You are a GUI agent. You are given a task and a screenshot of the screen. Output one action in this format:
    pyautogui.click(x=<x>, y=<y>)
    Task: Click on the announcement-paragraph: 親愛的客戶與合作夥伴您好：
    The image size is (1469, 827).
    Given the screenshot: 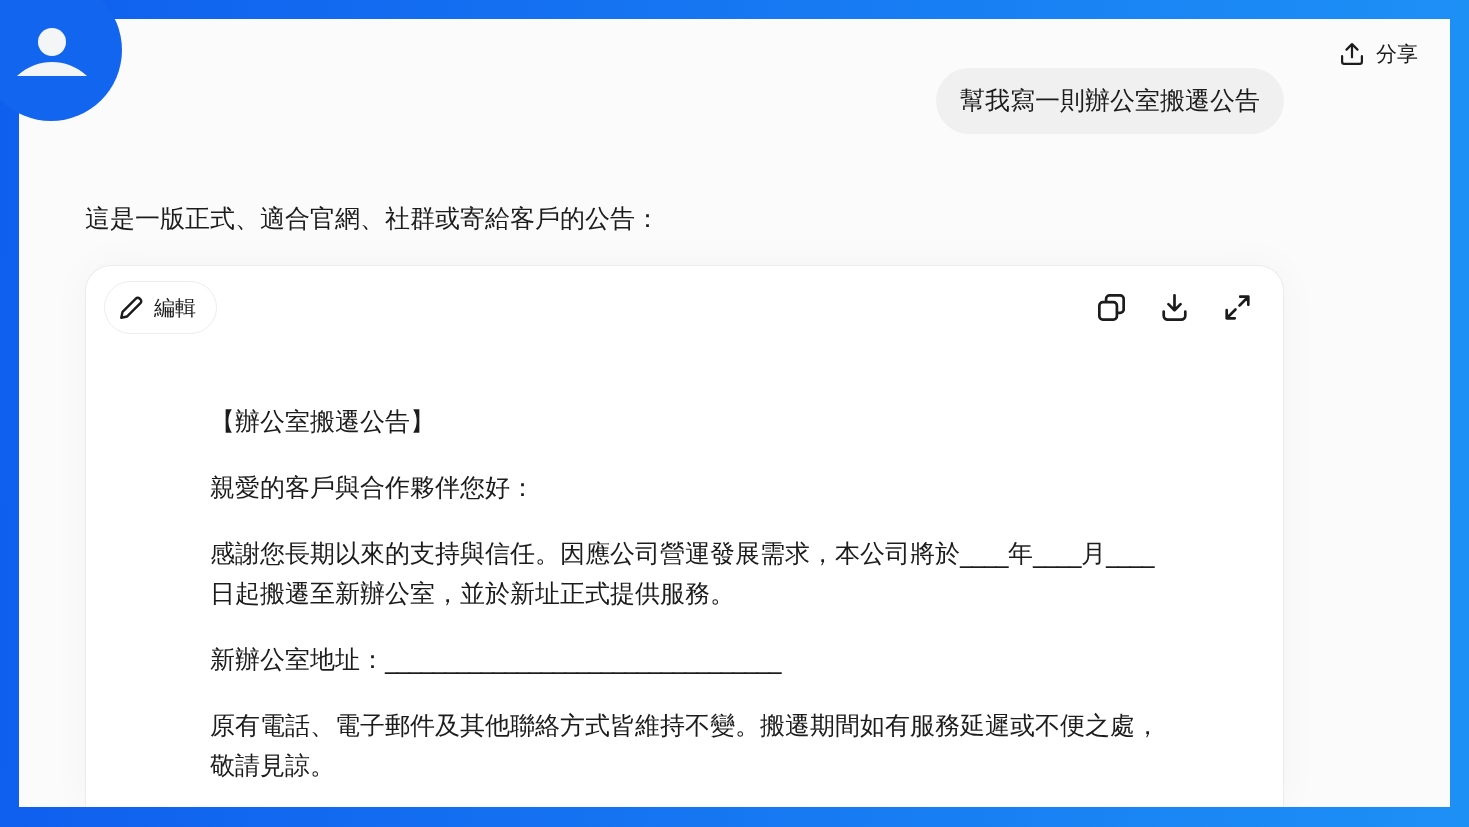 What is the action you would take?
    pyautogui.click(x=373, y=488)
    